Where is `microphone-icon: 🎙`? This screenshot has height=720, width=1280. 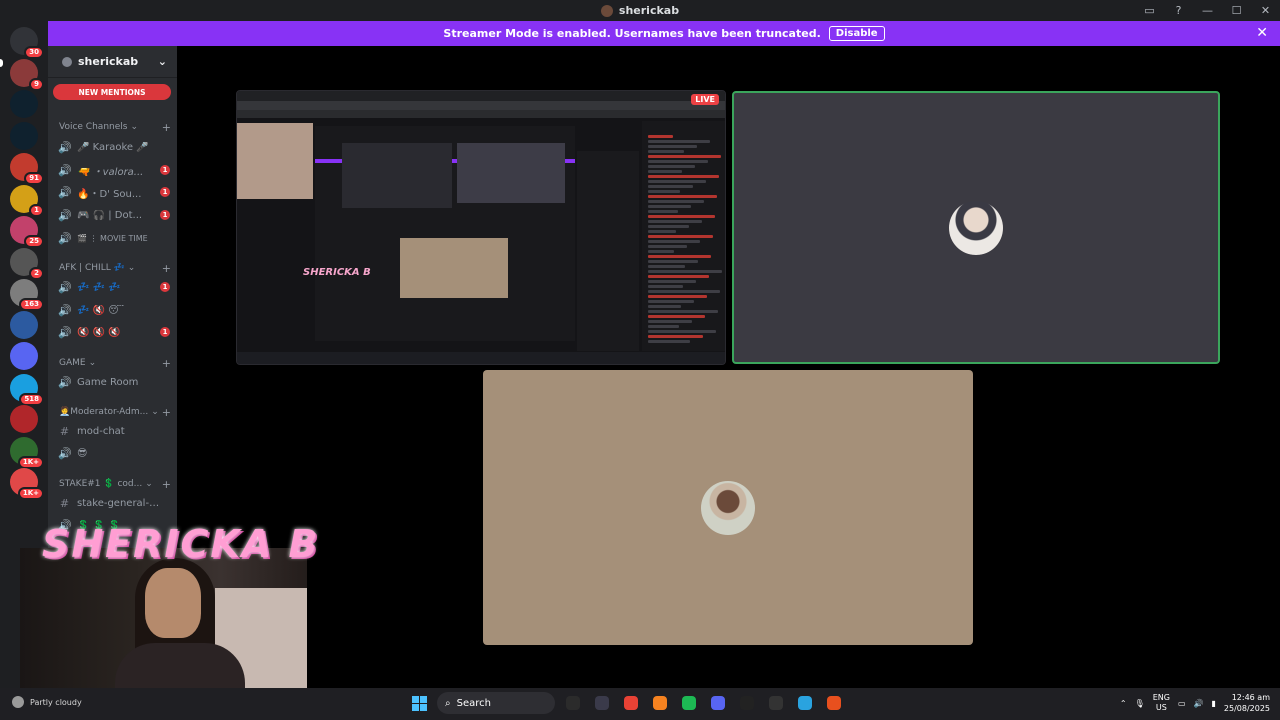 microphone-icon: 🎙 is located at coordinates (1140, 703).